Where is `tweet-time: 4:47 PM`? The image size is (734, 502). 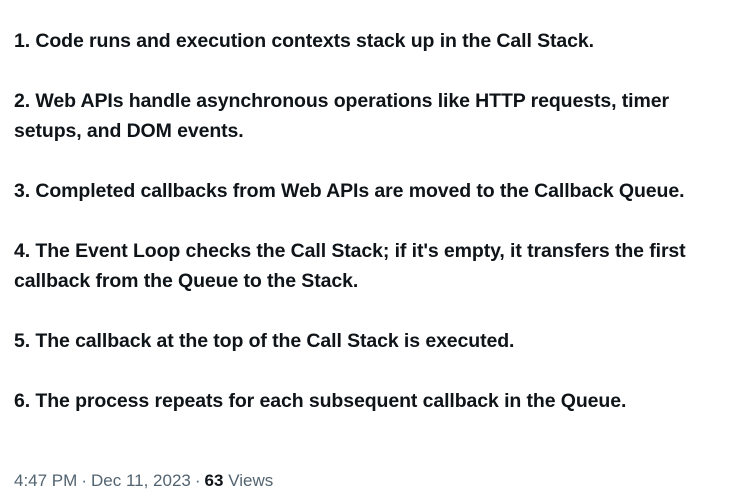
tweet-time: 4:47 PM is located at coordinates (46, 480).